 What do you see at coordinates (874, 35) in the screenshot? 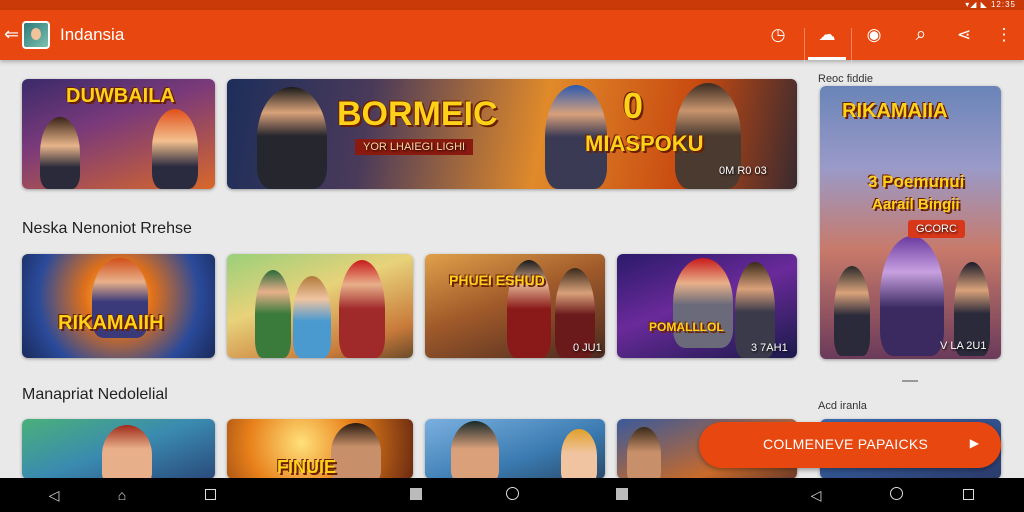
I see `coin-icon: ◉` at bounding box center [874, 35].